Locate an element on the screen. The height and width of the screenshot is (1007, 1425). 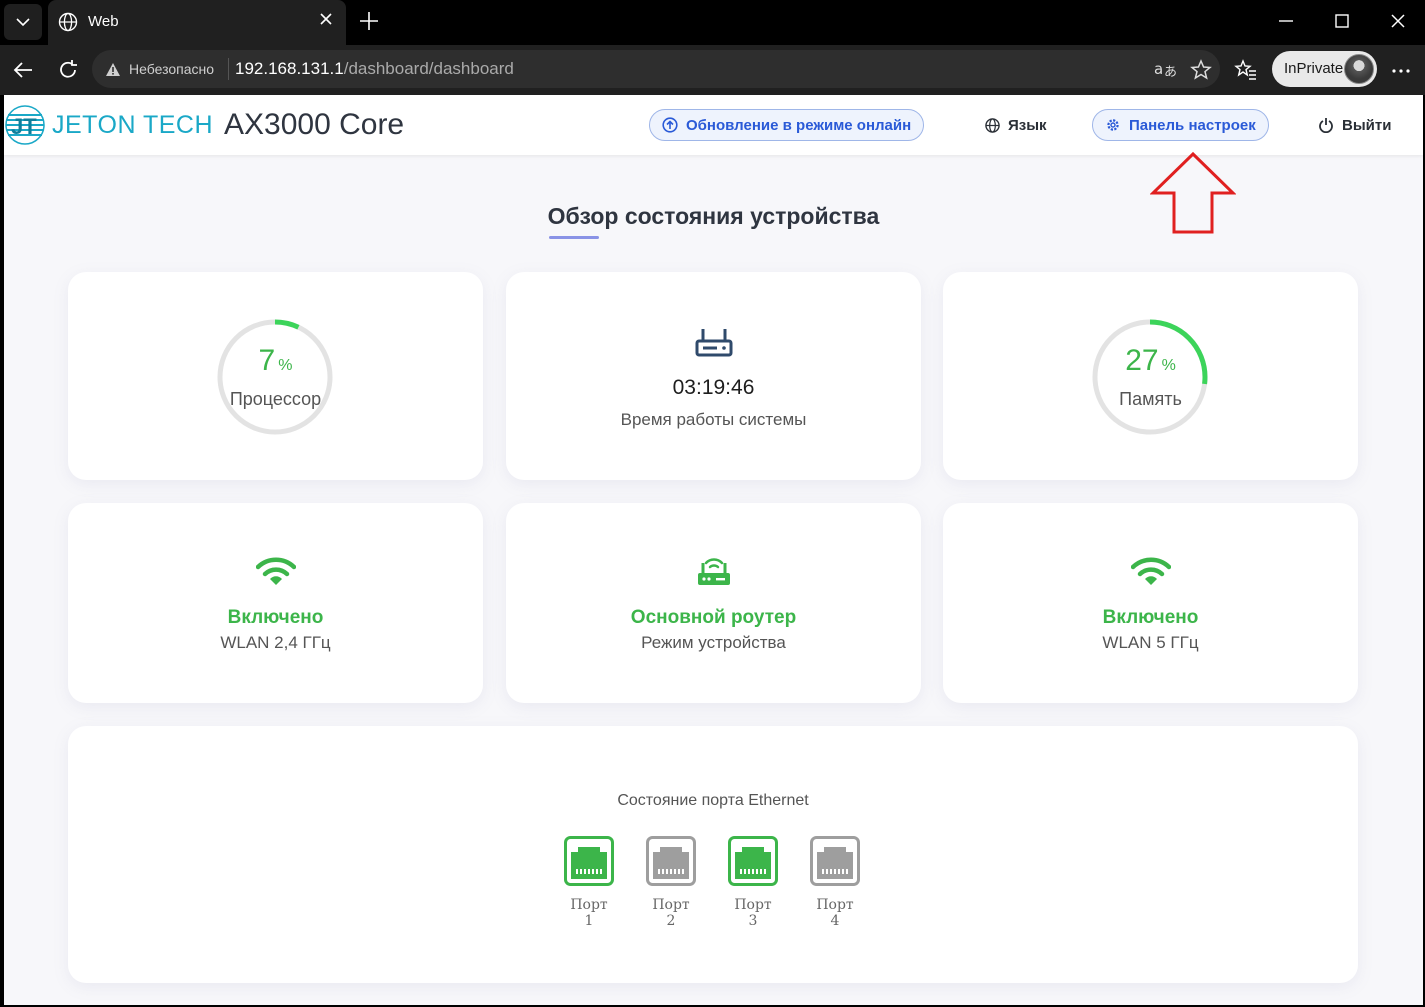
inprivate-profile-button: InPrivate is located at coordinates (1324, 69).